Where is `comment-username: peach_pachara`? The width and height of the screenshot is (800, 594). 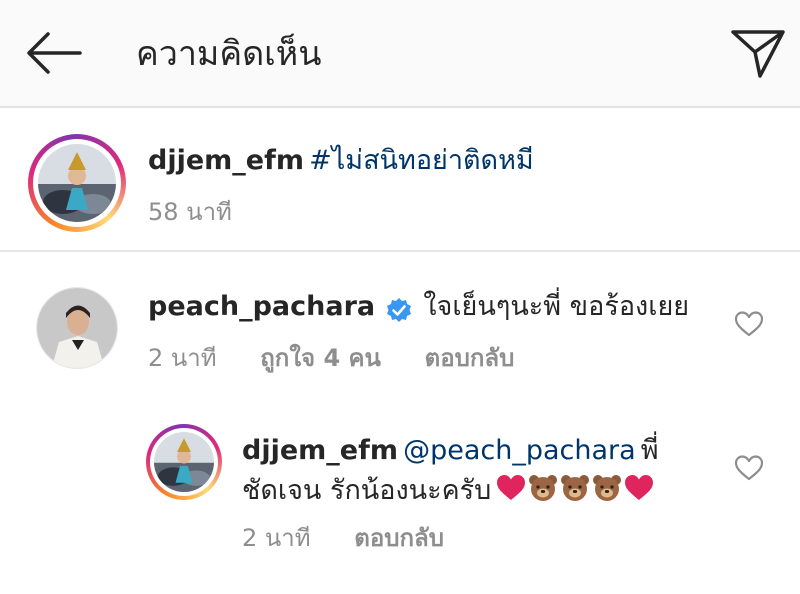 comment-username: peach_pachara is located at coordinates (261, 306).